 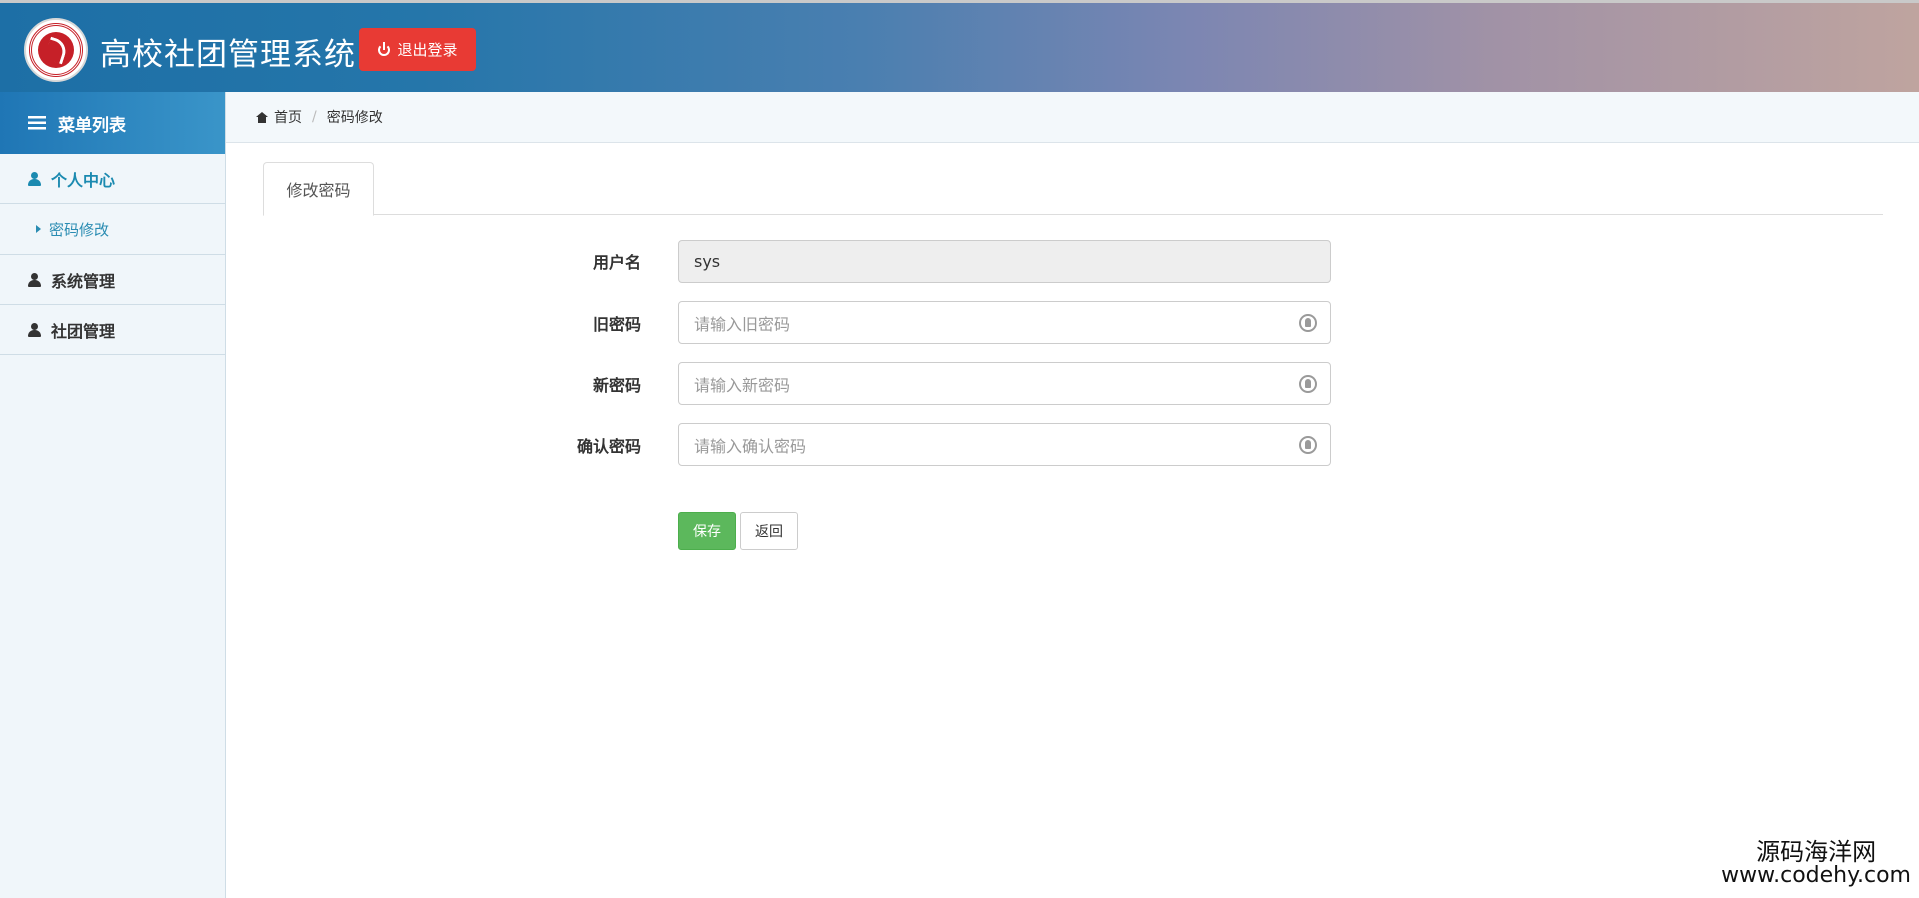 What do you see at coordinates (616, 385) in the screenshot?
I see `new-password-label: 新密码` at bounding box center [616, 385].